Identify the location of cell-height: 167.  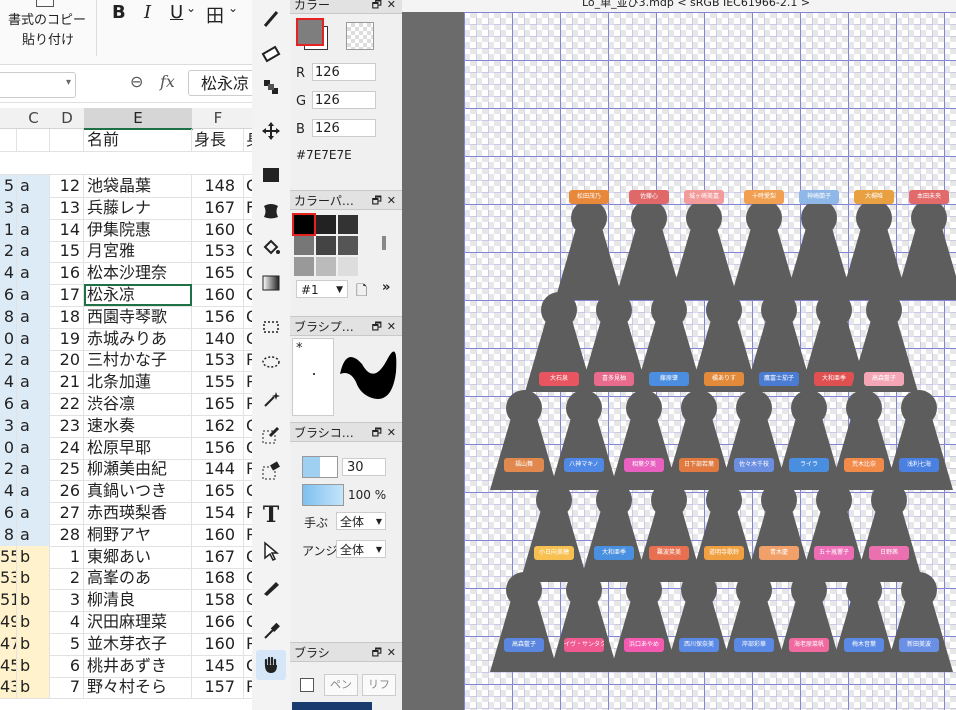
(218, 556).